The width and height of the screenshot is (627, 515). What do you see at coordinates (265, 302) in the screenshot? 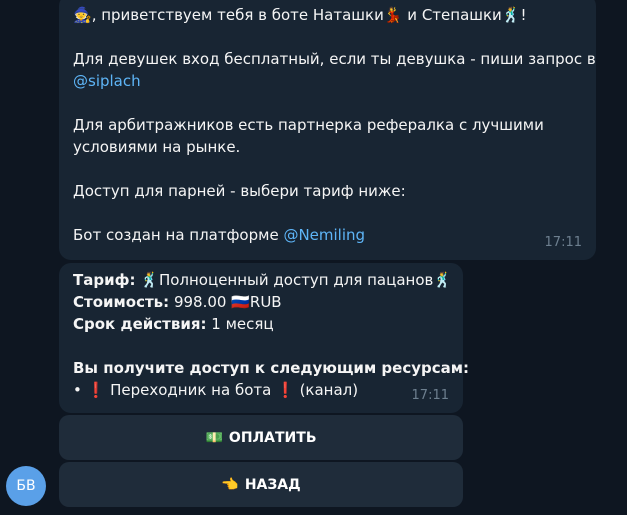
I see `cost-currency: RUB` at bounding box center [265, 302].